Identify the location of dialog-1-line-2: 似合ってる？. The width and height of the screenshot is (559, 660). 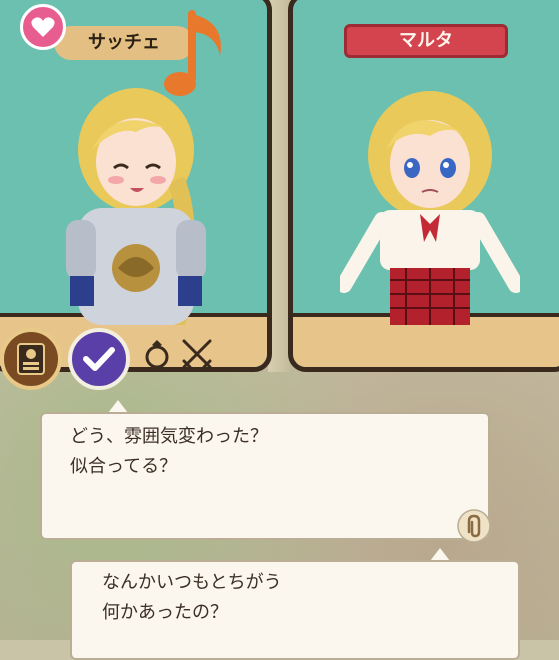
(124, 466).